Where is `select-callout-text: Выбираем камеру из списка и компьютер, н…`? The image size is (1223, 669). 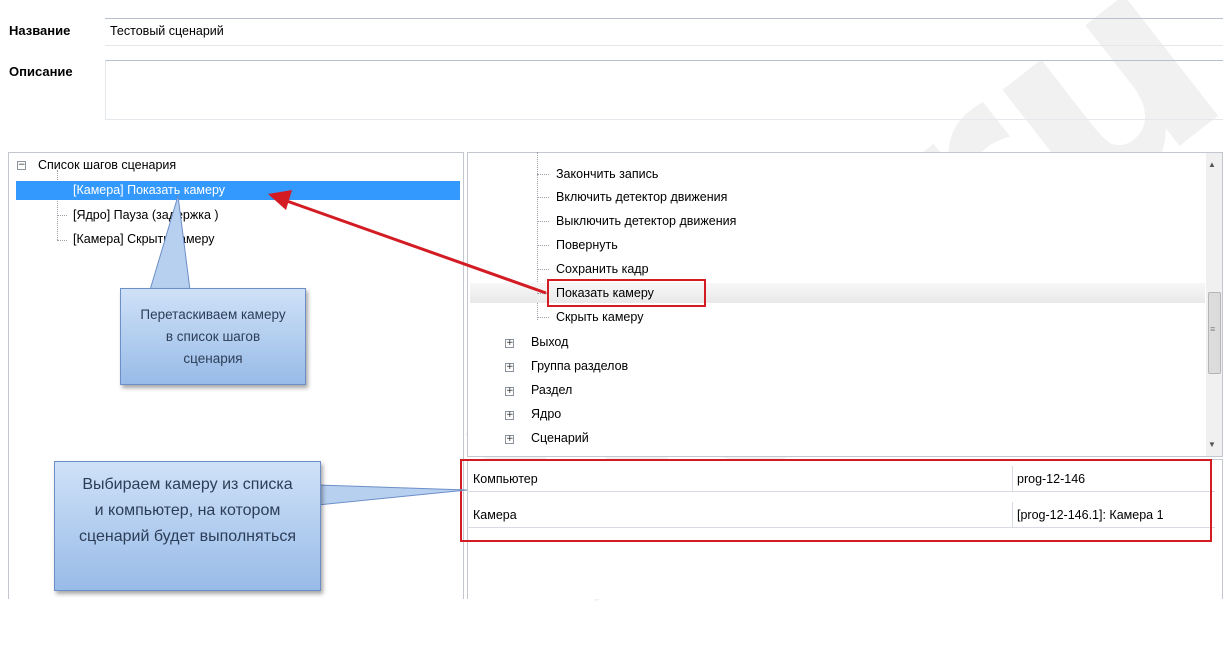 select-callout-text: Выбираем камеру из списка и компьютер, н… is located at coordinates (187, 510).